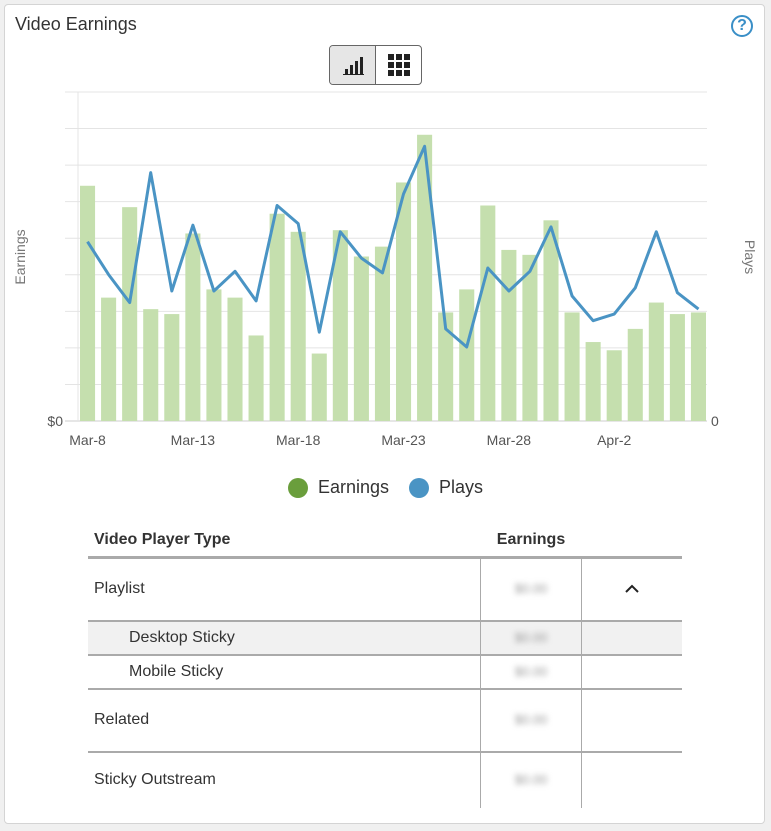 The width and height of the screenshot is (771, 831). What do you see at coordinates (155, 779) in the screenshot?
I see `row-name: Sticky Outstream` at bounding box center [155, 779].